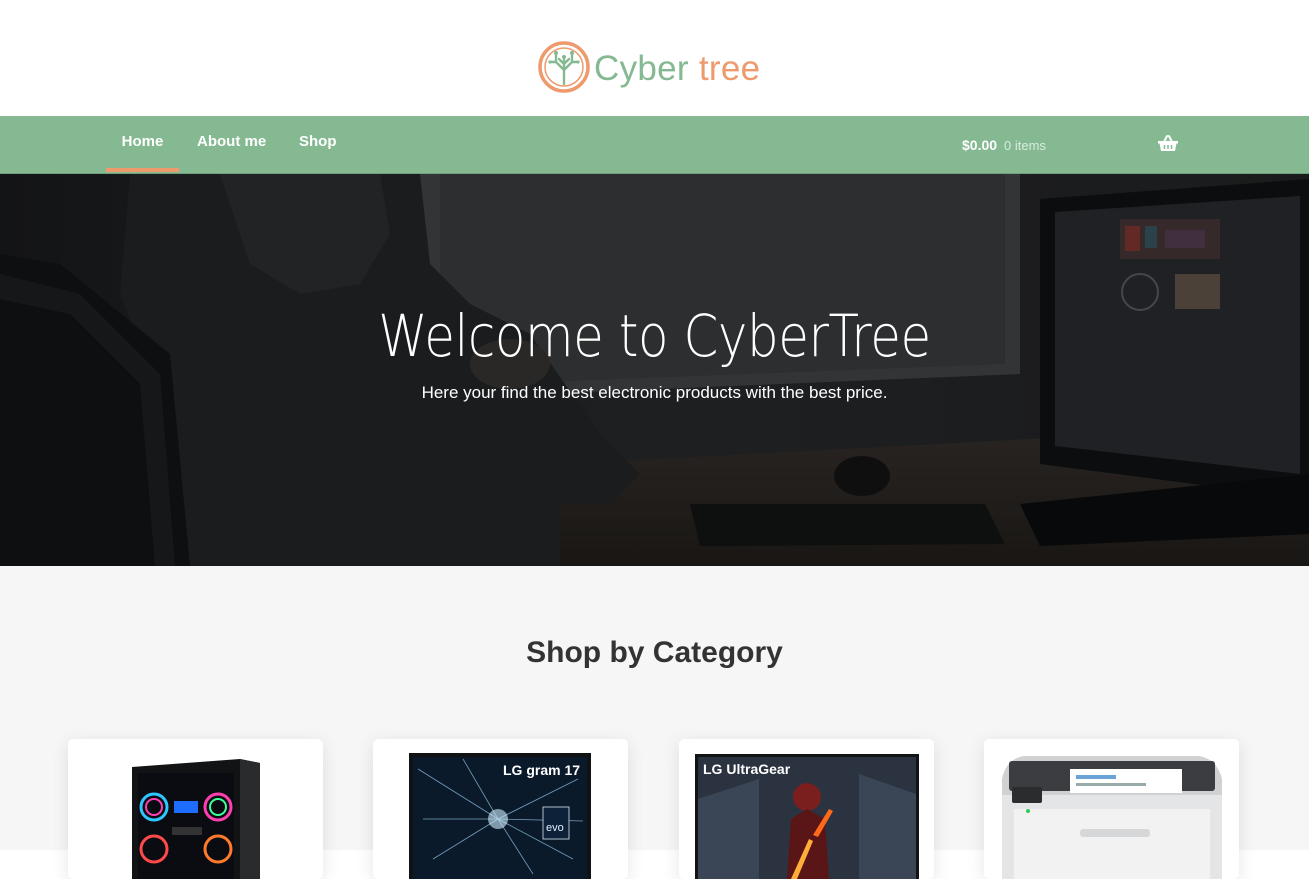  I want to click on site-logo: Cyber tree, so click(648, 67).